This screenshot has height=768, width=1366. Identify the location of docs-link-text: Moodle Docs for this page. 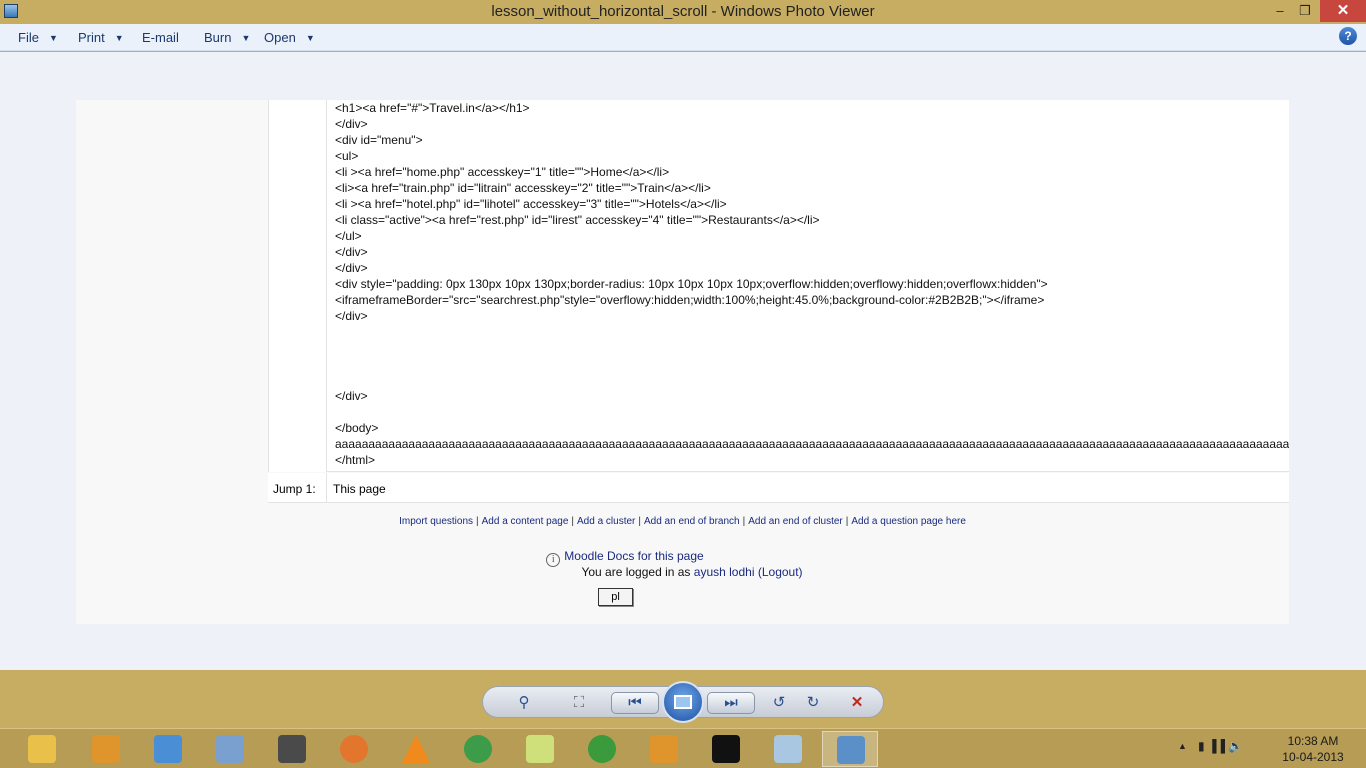
(634, 556).